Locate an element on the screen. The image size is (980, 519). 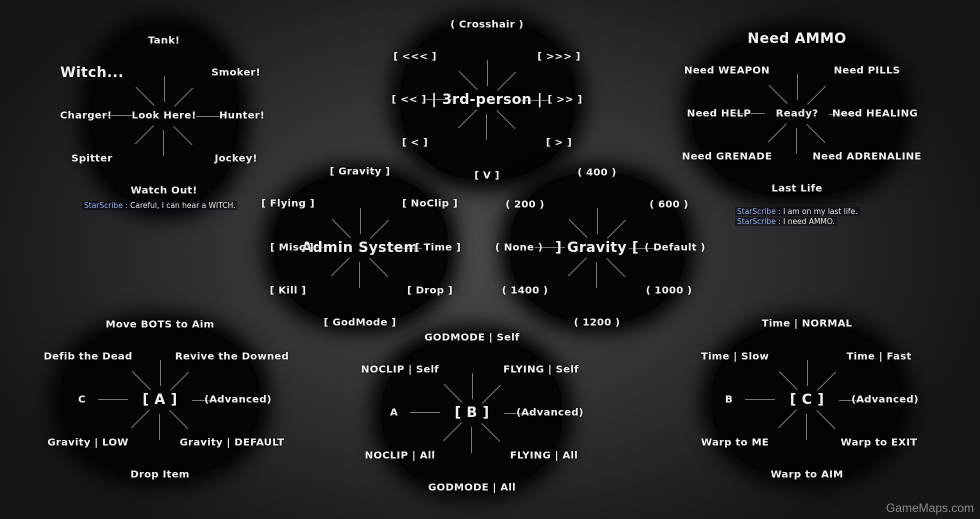
menu-option-sw: Spitter is located at coordinates (91, 159).